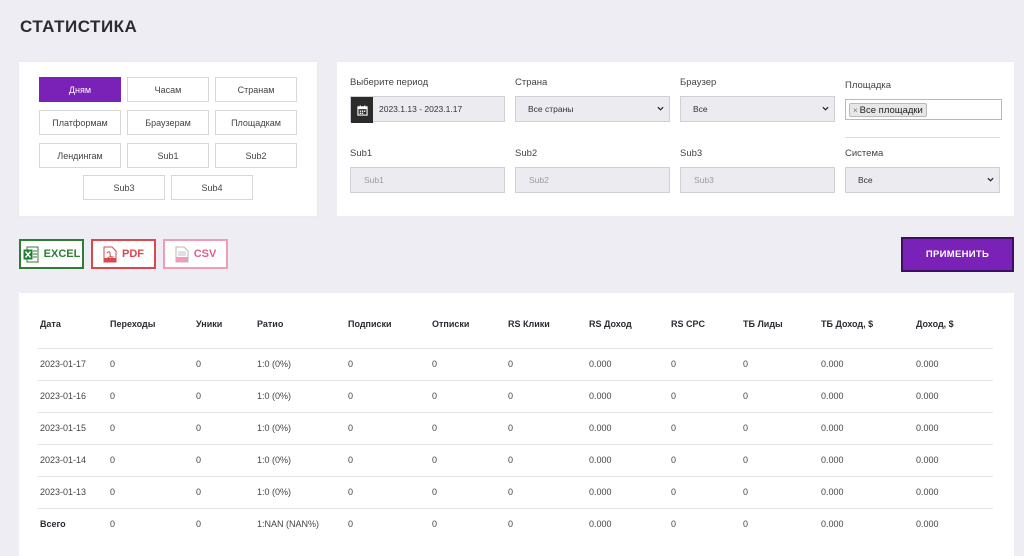 The height and width of the screenshot is (556, 1024). Describe the element at coordinates (935, 324) in the screenshot. I see `column-header-income: Доход, $` at that location.